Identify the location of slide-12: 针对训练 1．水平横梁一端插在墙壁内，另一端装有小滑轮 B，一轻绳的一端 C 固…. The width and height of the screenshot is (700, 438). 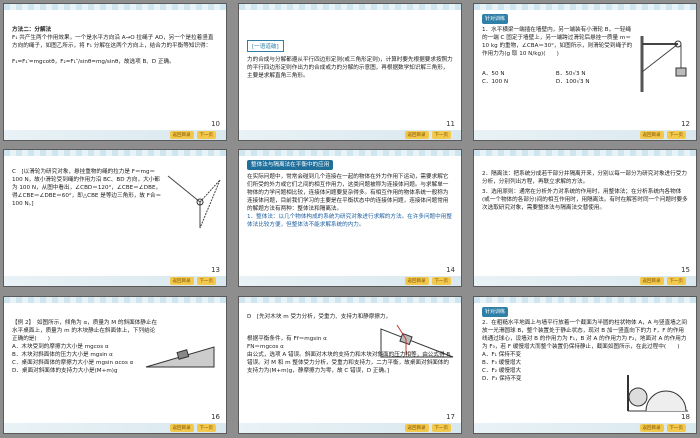
(585, 72).